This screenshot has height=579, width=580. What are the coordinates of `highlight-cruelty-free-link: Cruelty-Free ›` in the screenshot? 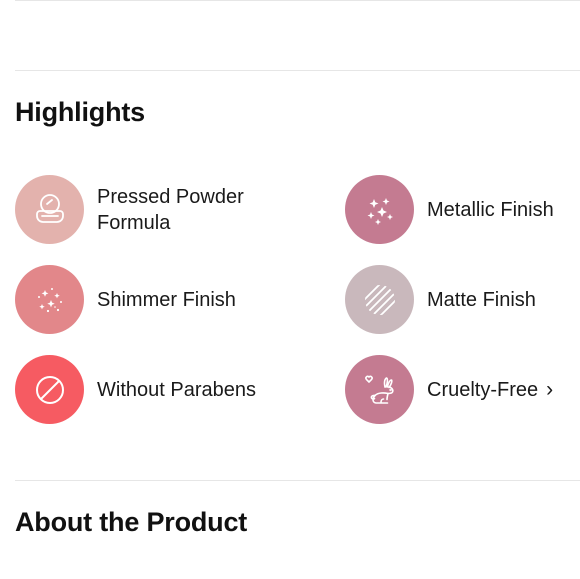 It's located at (449, 389).